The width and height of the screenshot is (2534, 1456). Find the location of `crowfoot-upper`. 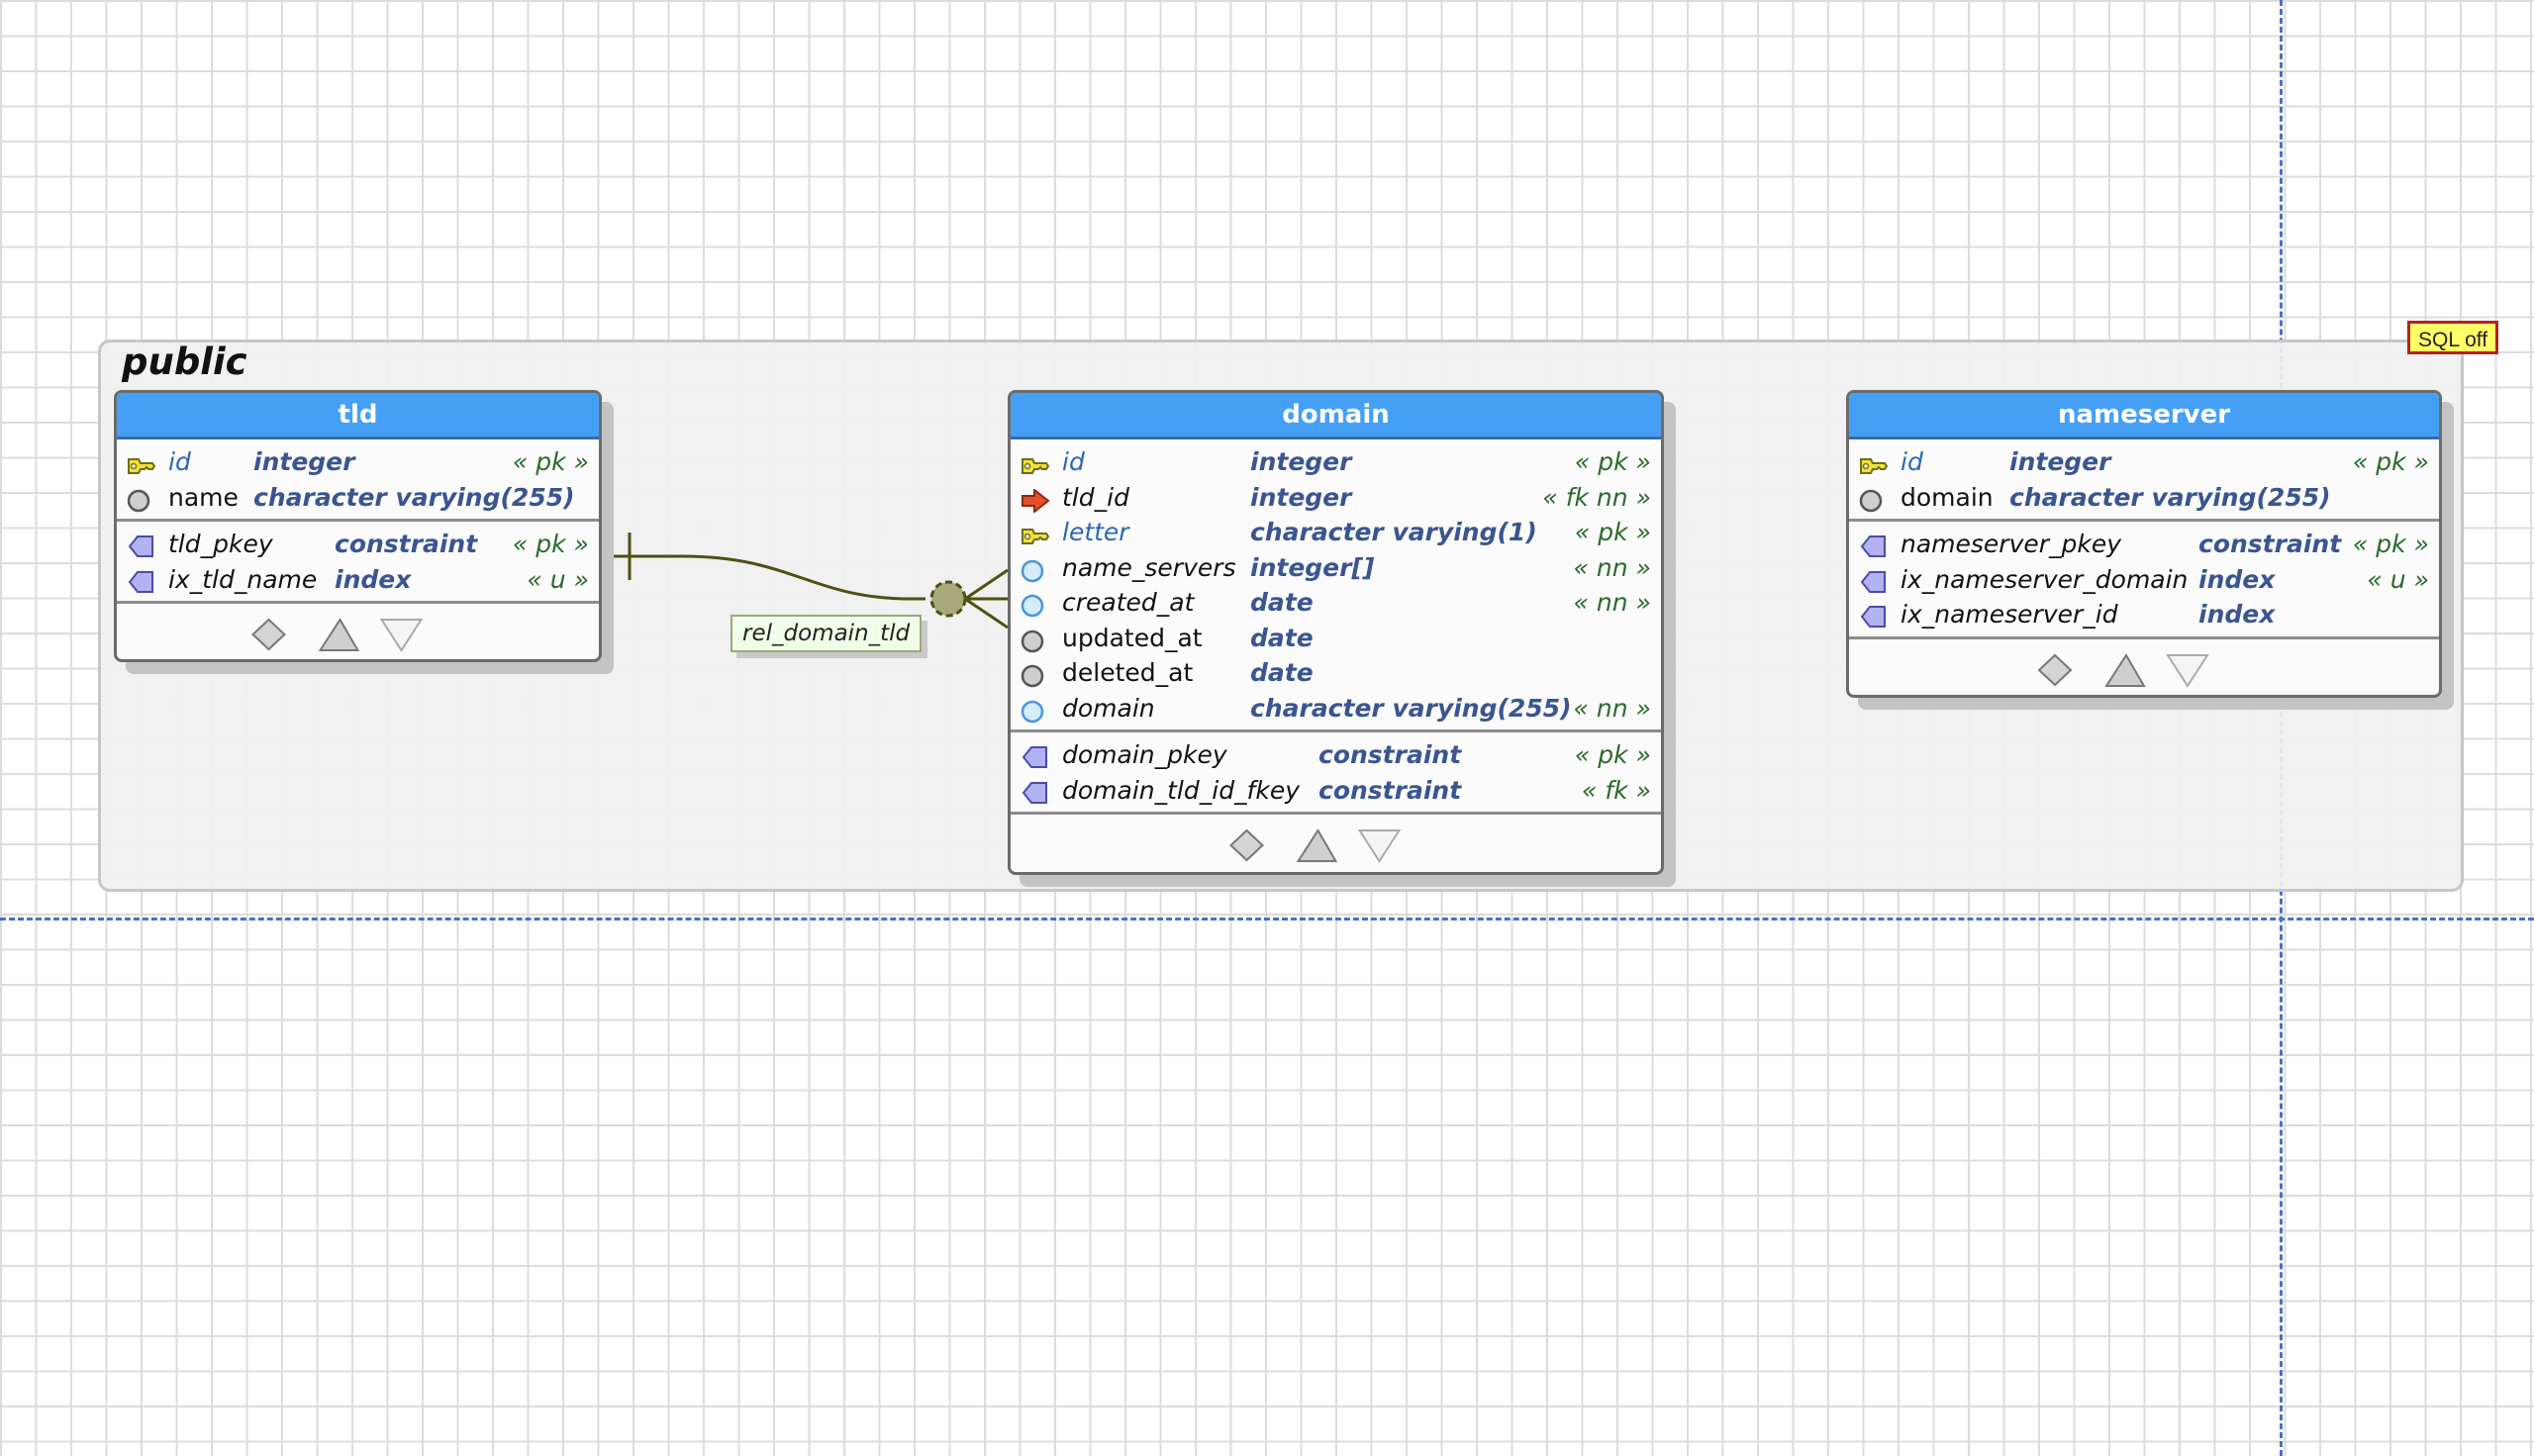

crowfoot-upper is located at coordinates (987, 584).